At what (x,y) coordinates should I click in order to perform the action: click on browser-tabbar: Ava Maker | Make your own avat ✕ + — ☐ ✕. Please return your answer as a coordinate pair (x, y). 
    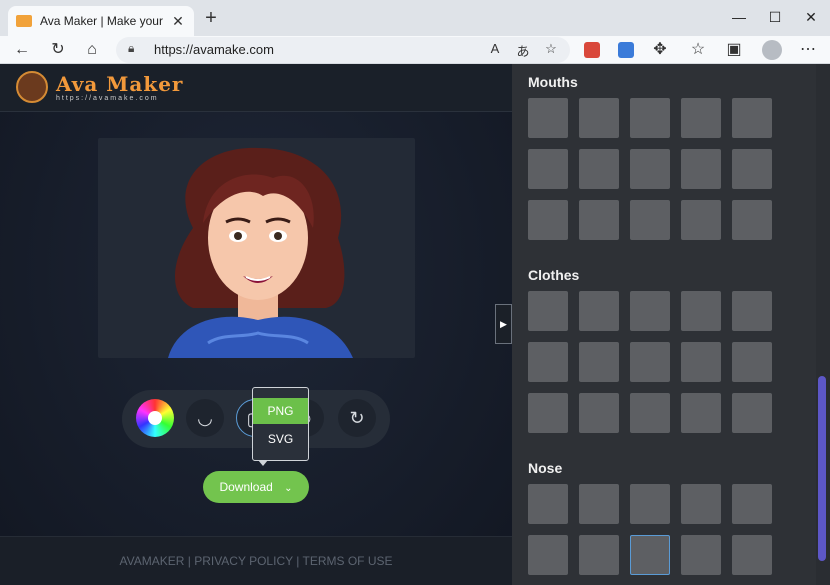
    Looking at the image, I should click on (415, 18).